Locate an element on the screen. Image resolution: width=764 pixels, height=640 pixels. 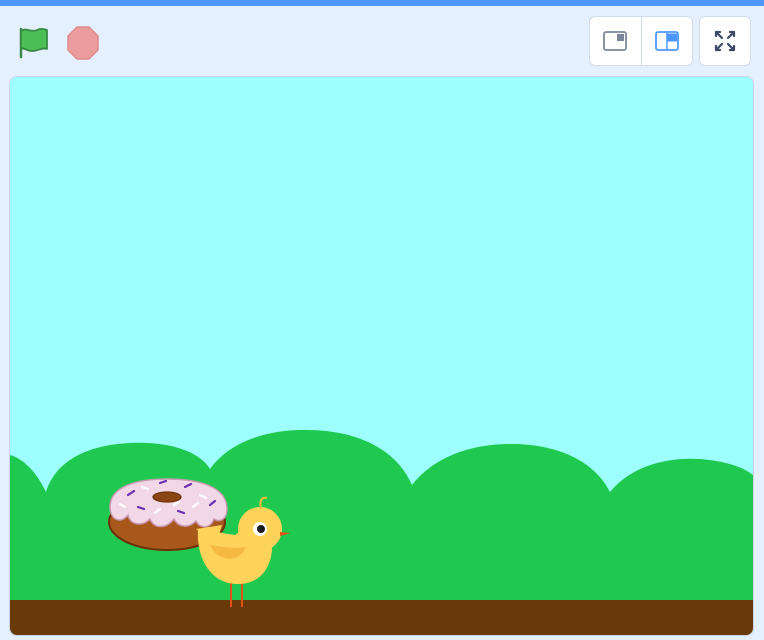
normal-stage-icon is located at coordinates (666, 41).